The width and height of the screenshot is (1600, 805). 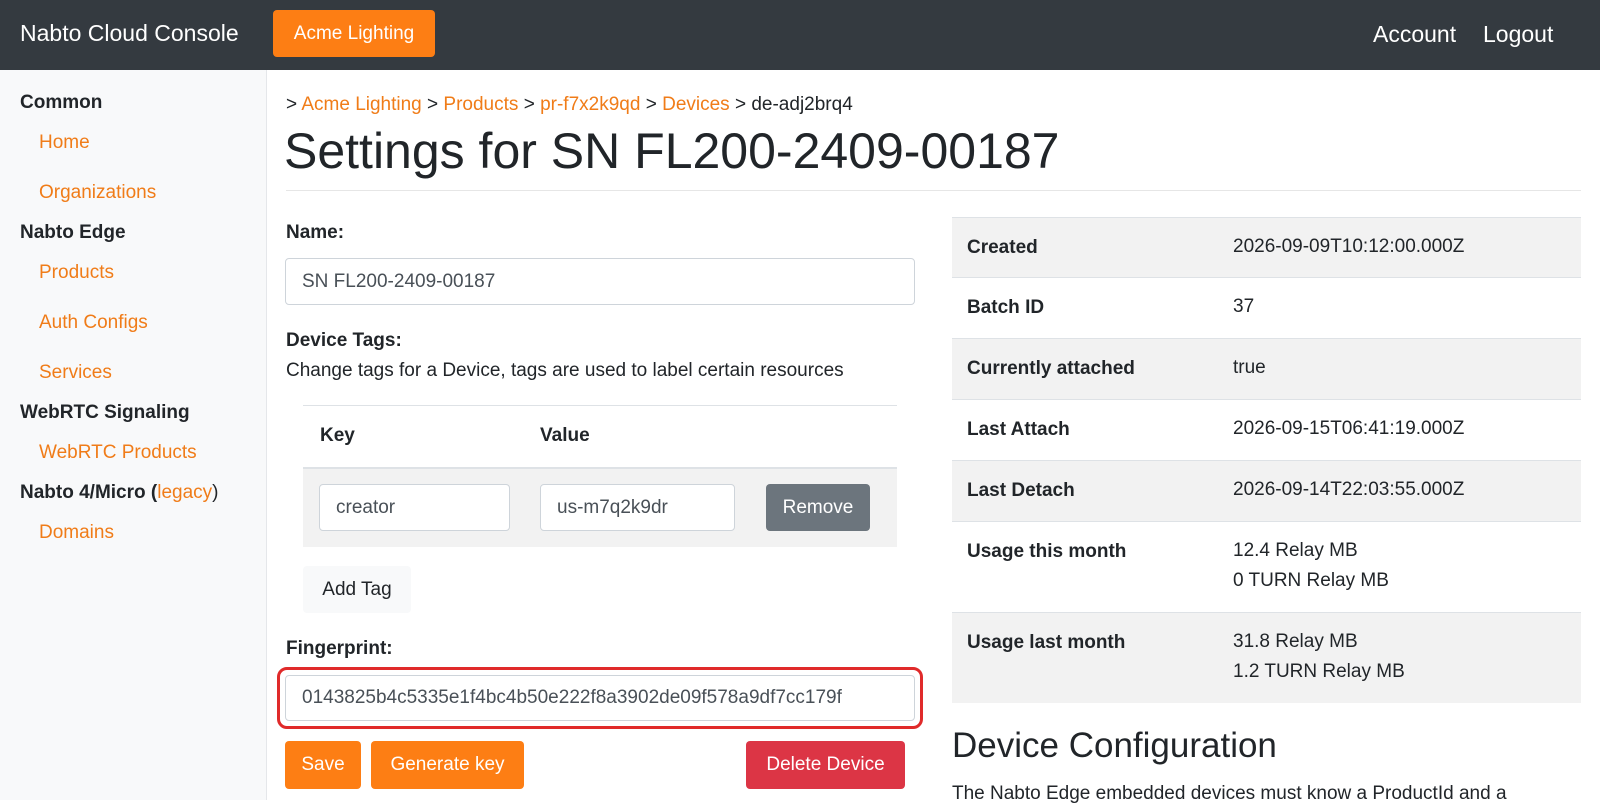 What do you see at coordinates (1266, 308) in the screenshot?
I see `table-row: Batch ID 37` at bounding box center [1266, 308].